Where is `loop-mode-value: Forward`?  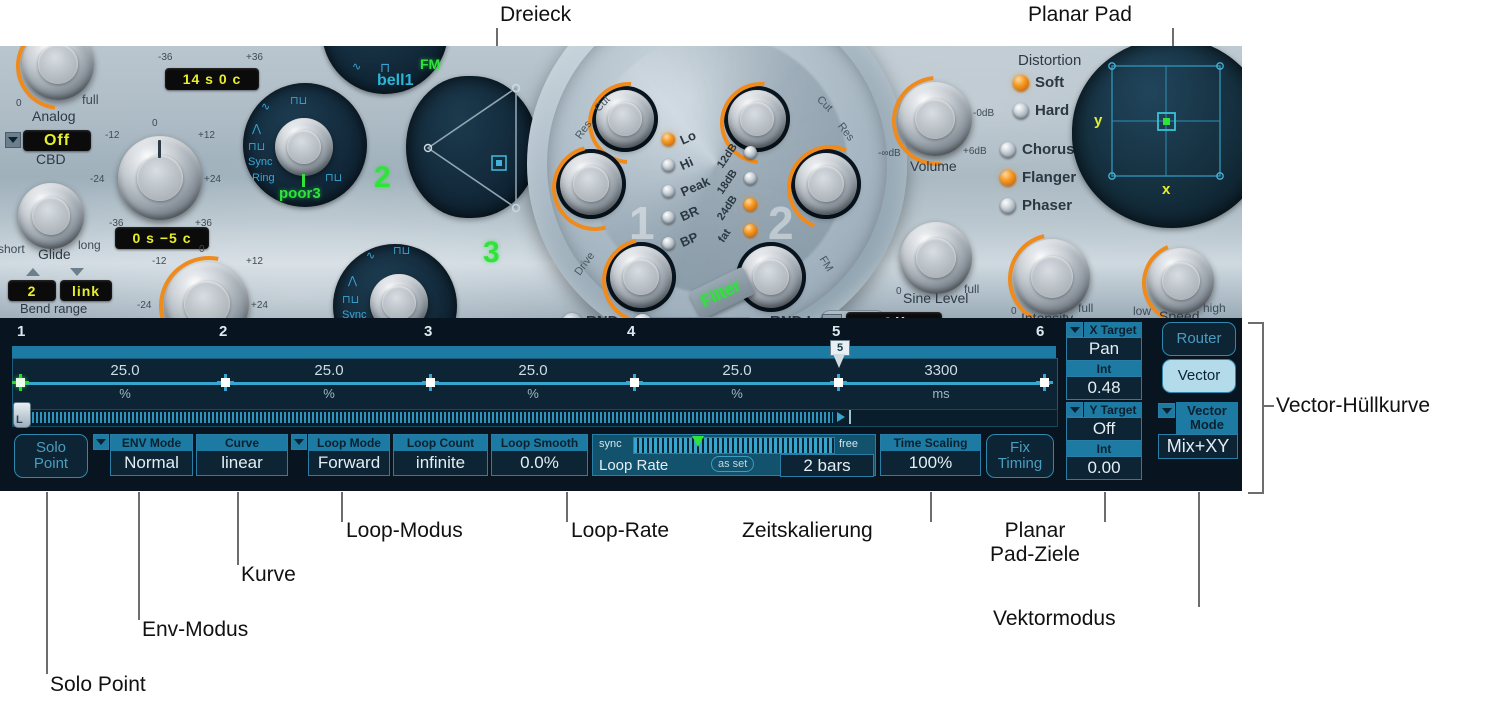
loop-mode-value: Forward is located at coordinates (349, 463).